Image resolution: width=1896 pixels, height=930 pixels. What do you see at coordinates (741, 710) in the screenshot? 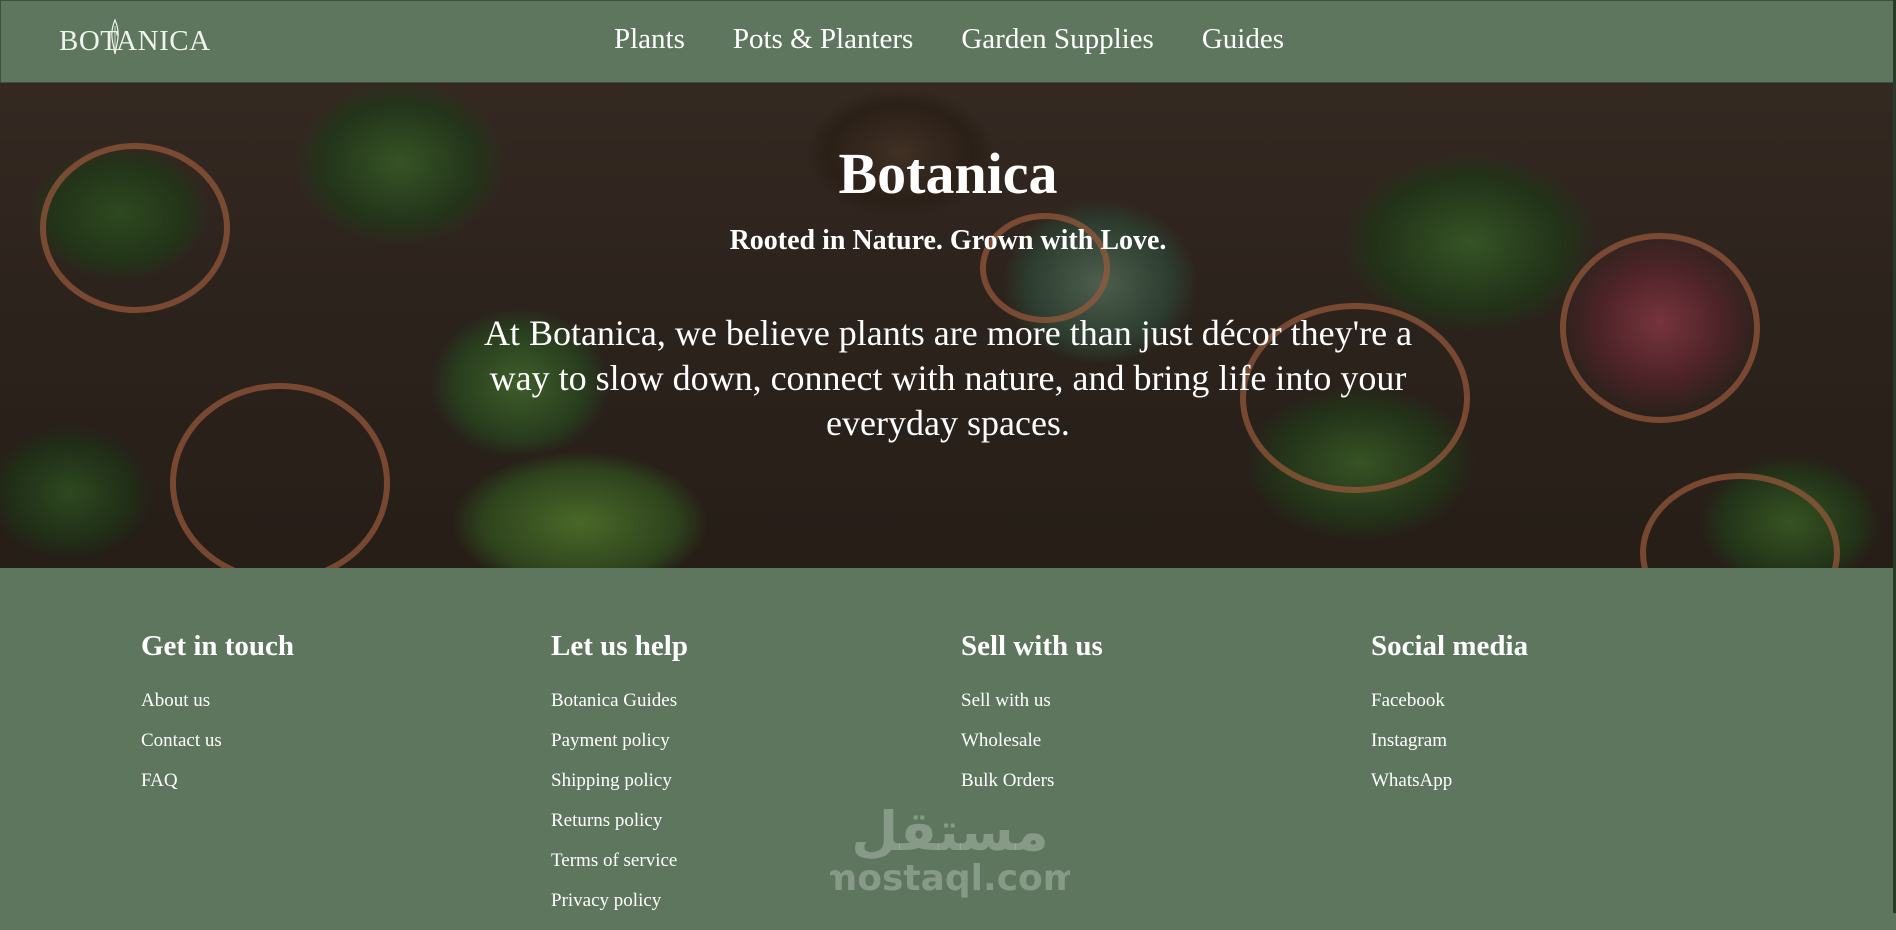
I see `footer-link-botanica-guides: Botanica Guides` at bounding box center [741, 710].